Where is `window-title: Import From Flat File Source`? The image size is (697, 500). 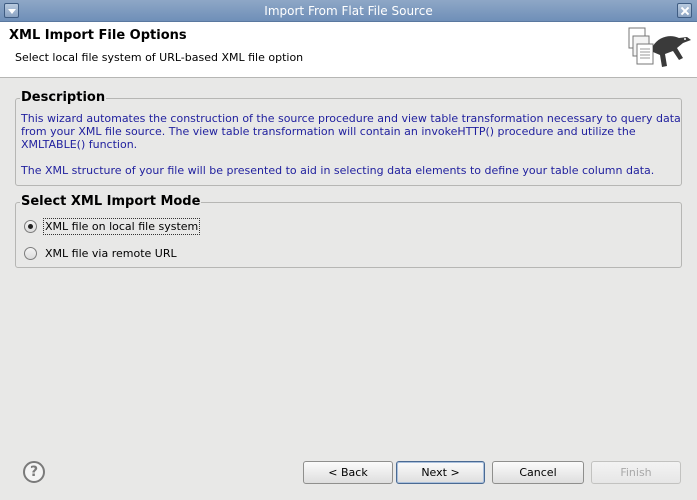 window-title: Import From Flat File Source is located at coordinates (348, 11).